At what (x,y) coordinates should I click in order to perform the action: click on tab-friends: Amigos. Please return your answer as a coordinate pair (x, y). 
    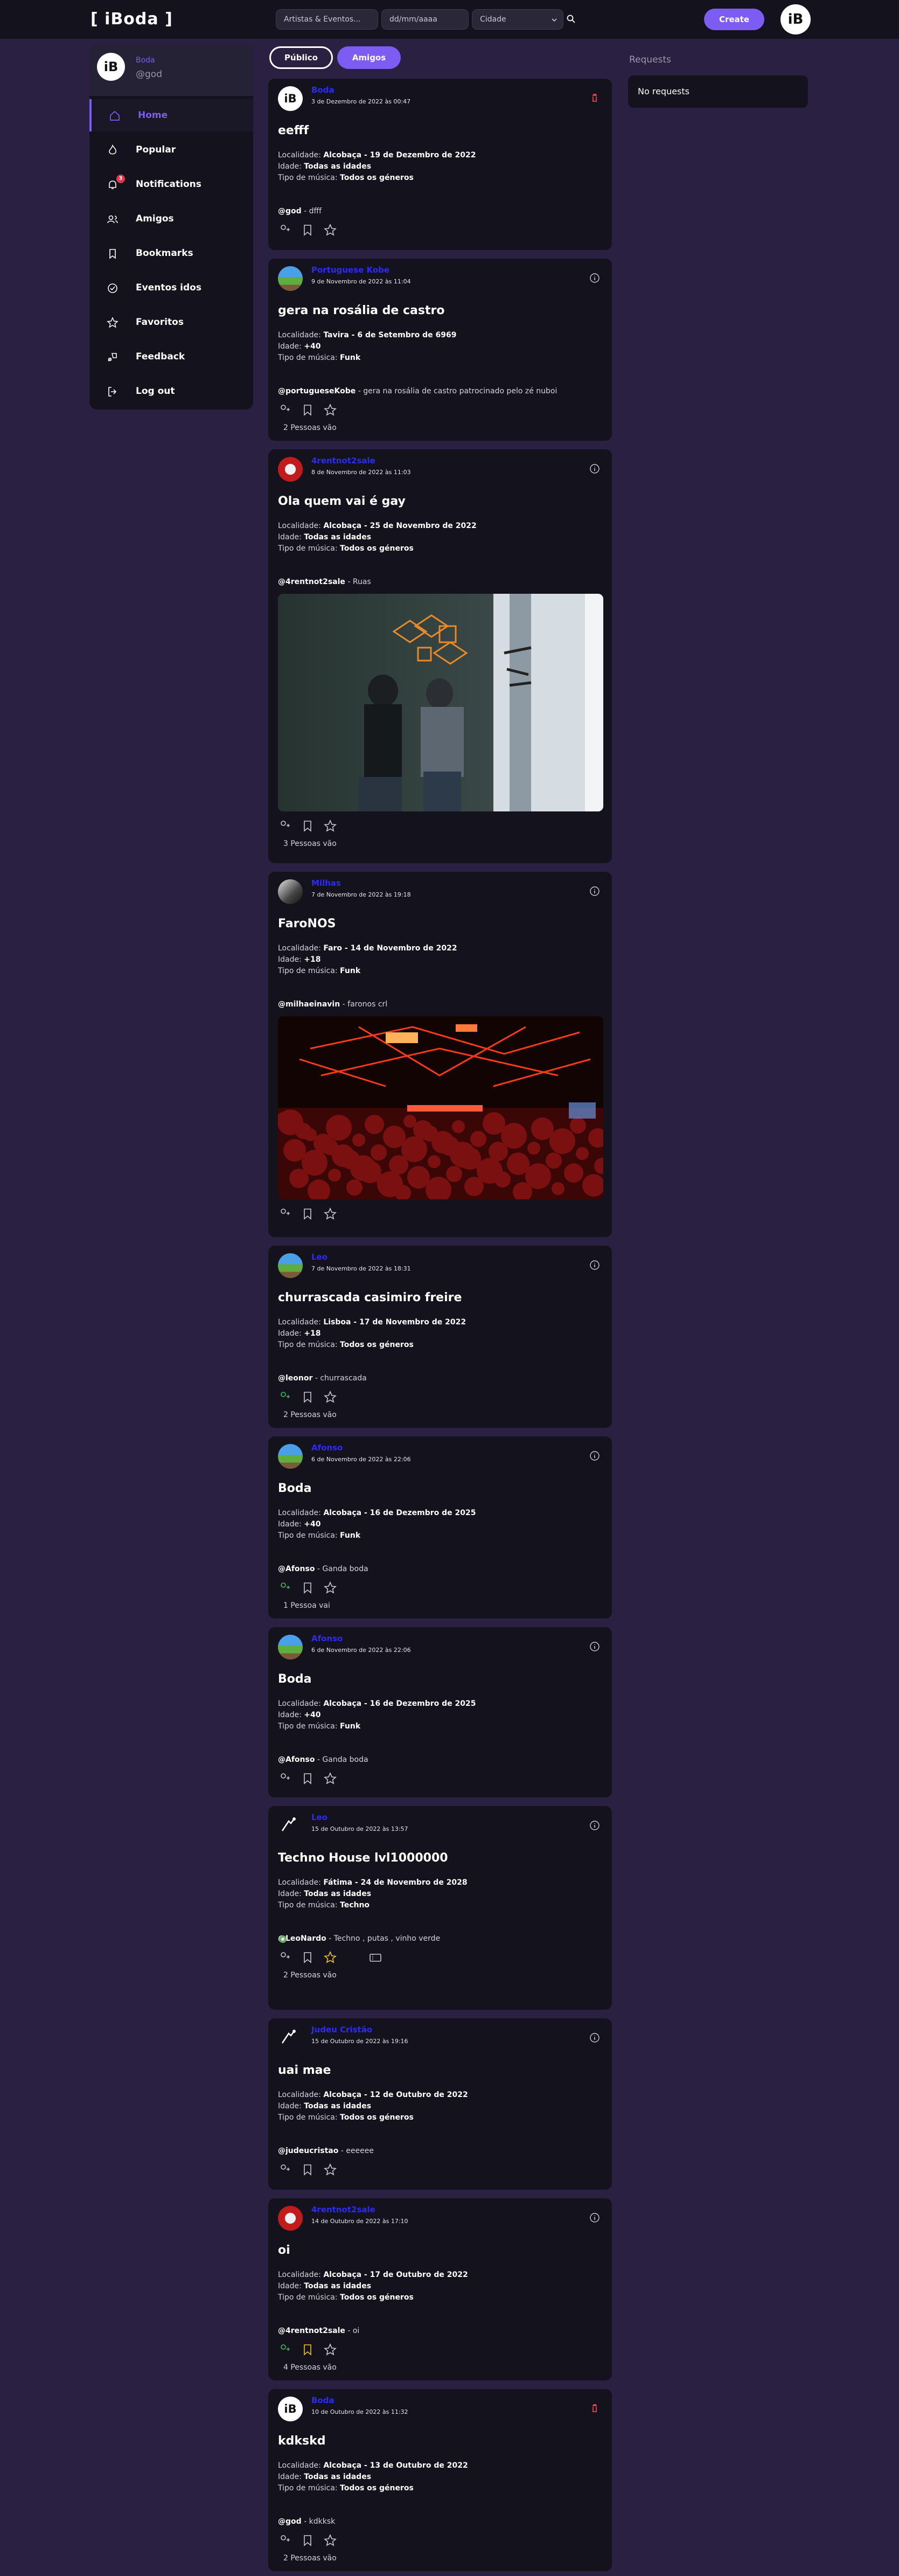
    Looking at the image, I should click on (369, 57).